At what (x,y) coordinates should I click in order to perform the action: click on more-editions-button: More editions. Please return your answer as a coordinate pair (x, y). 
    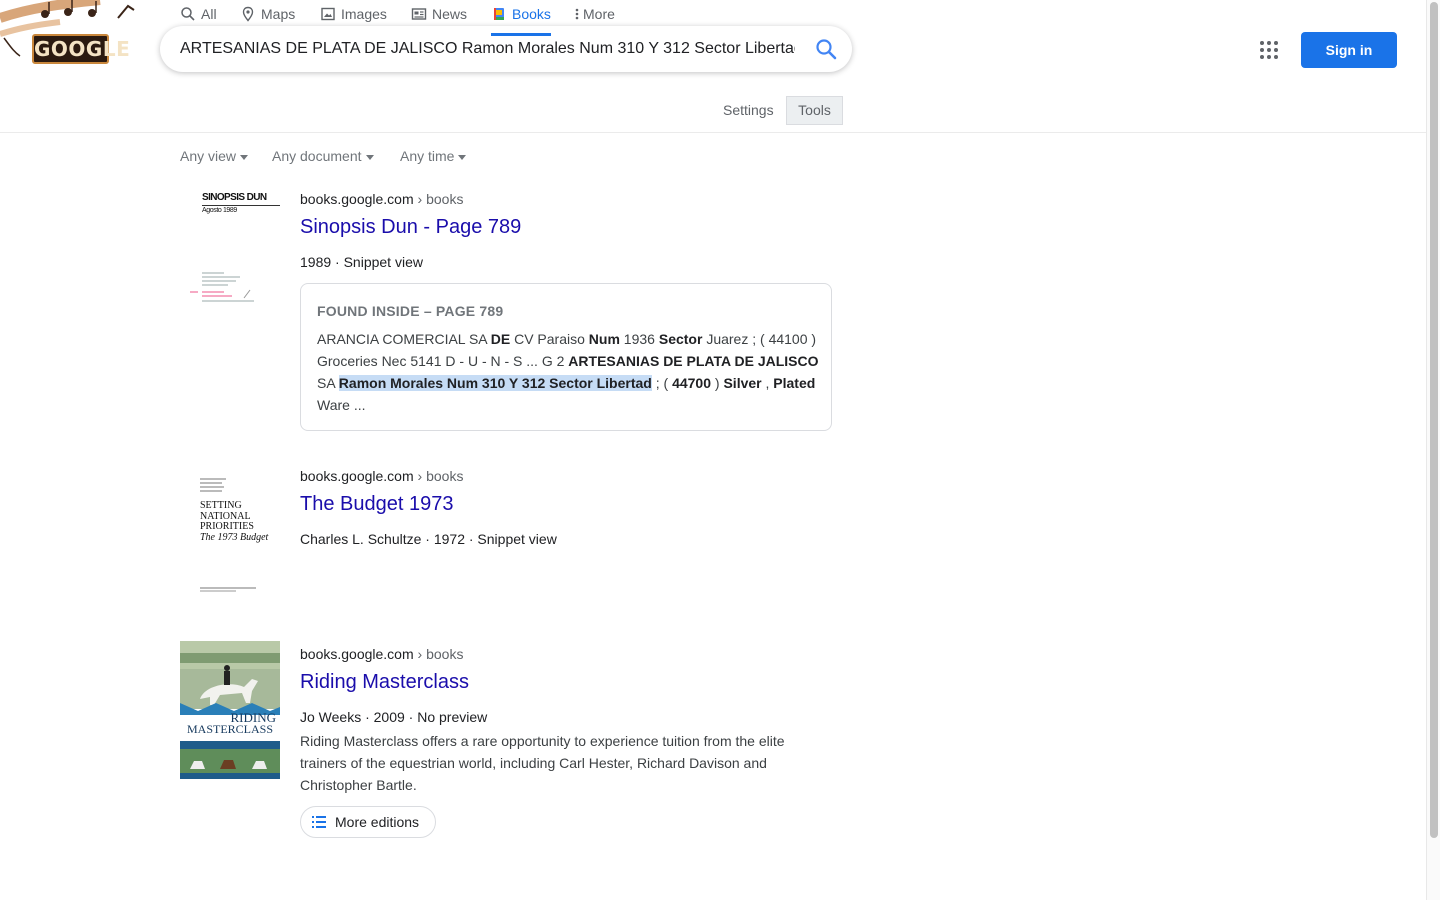
    Looking at the image, I should click on (368, 822).